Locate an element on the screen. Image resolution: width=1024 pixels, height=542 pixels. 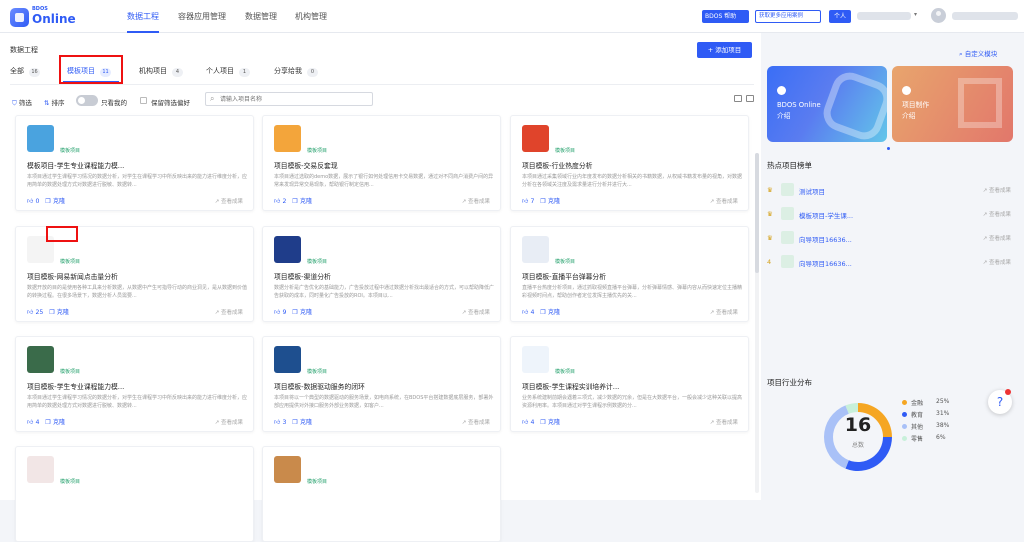
tab-personal-projects: 个人项目 1 is located at coordinates (228, 71).